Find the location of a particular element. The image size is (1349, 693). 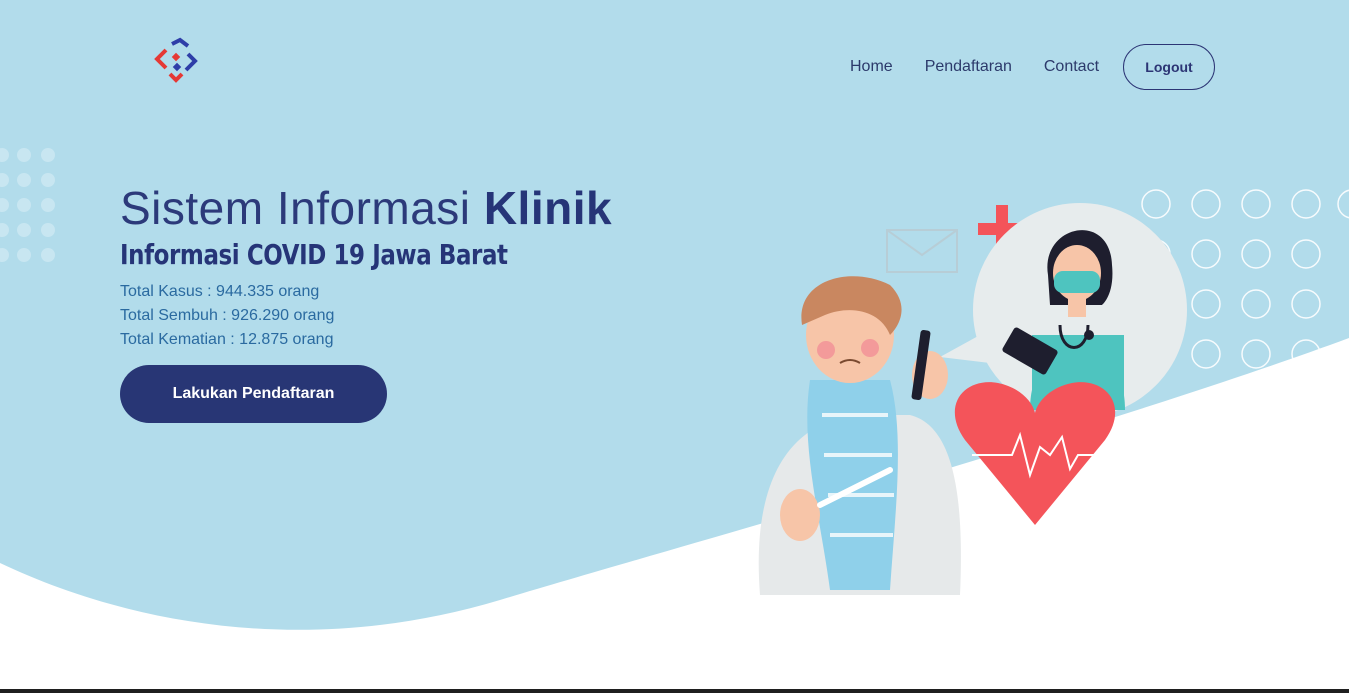

bottom-divider is located at coordinates (674, 691).